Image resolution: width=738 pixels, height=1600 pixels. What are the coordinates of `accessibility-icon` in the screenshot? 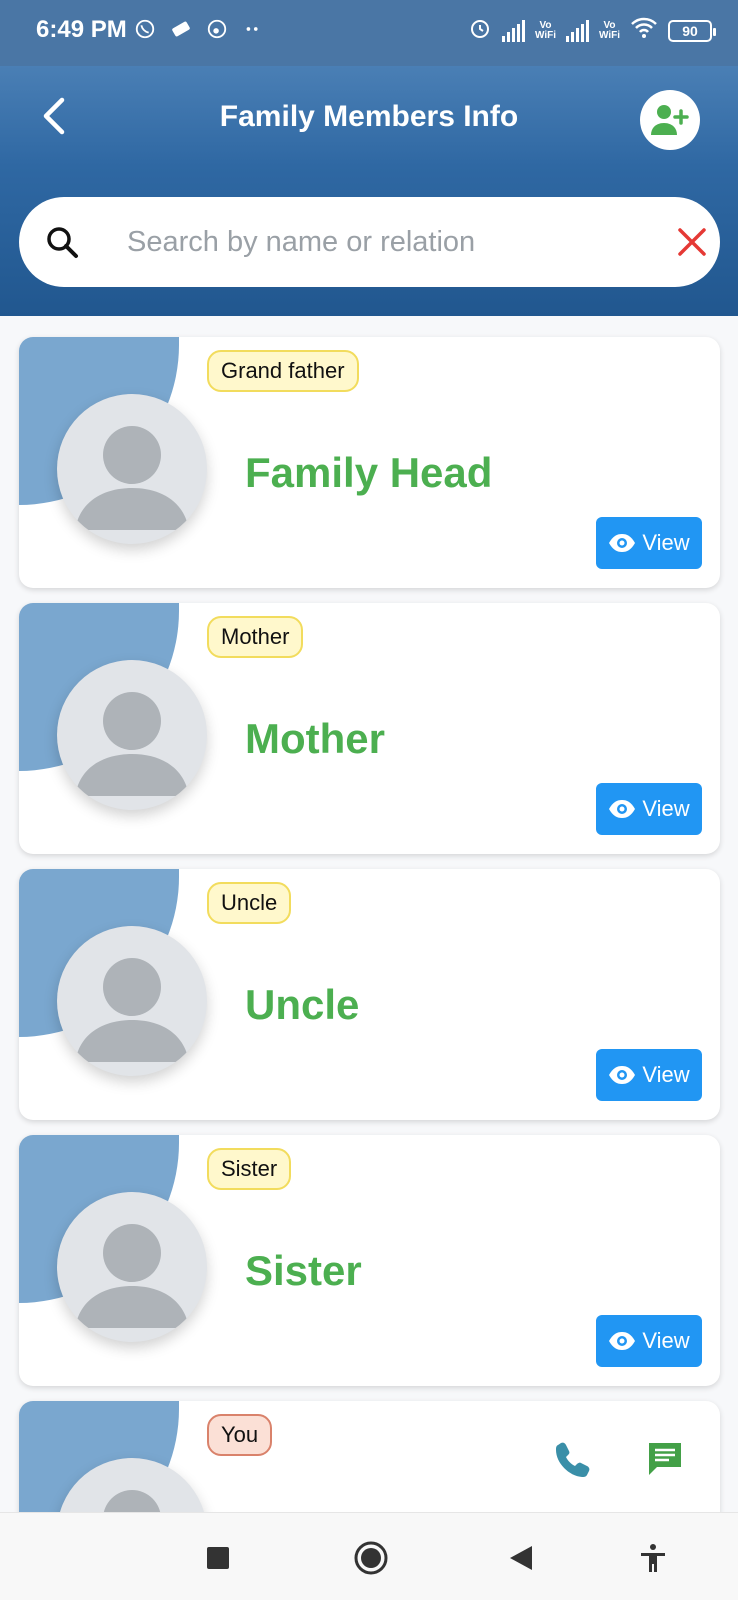 It's located at (653, 1558).